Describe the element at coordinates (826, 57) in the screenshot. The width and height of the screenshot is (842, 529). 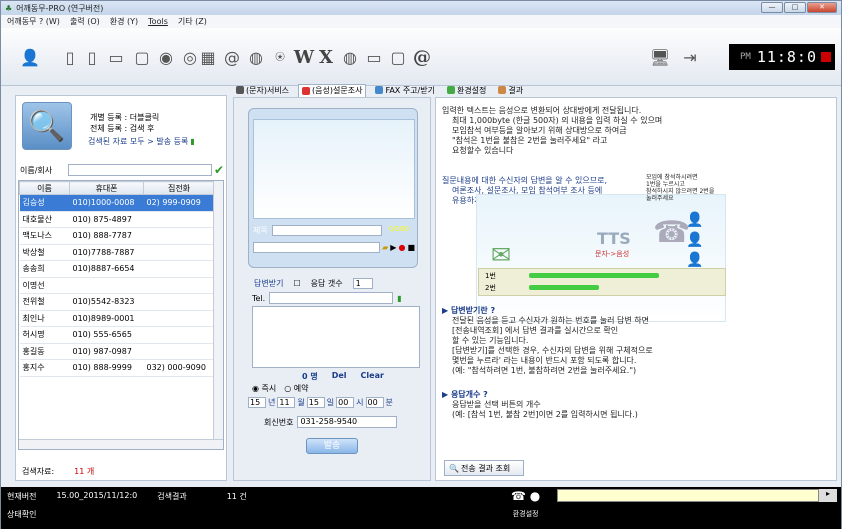
I see `clock-indicator` at that location.